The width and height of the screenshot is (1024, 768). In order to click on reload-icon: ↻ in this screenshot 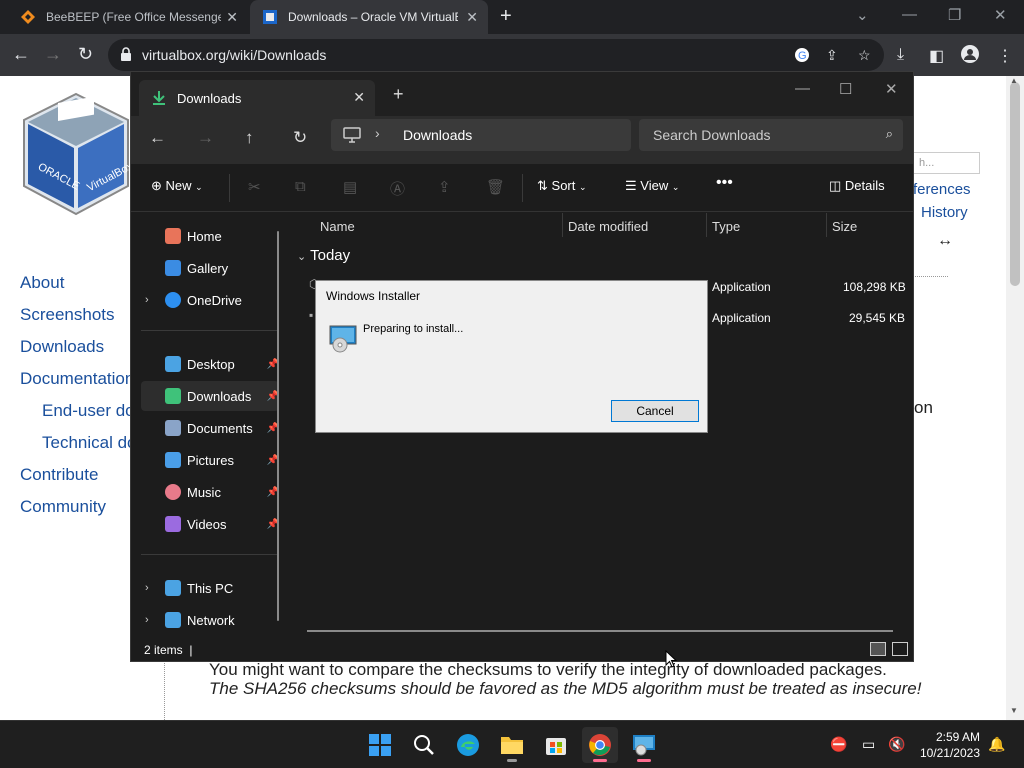, I will do `click(85, 54)`.